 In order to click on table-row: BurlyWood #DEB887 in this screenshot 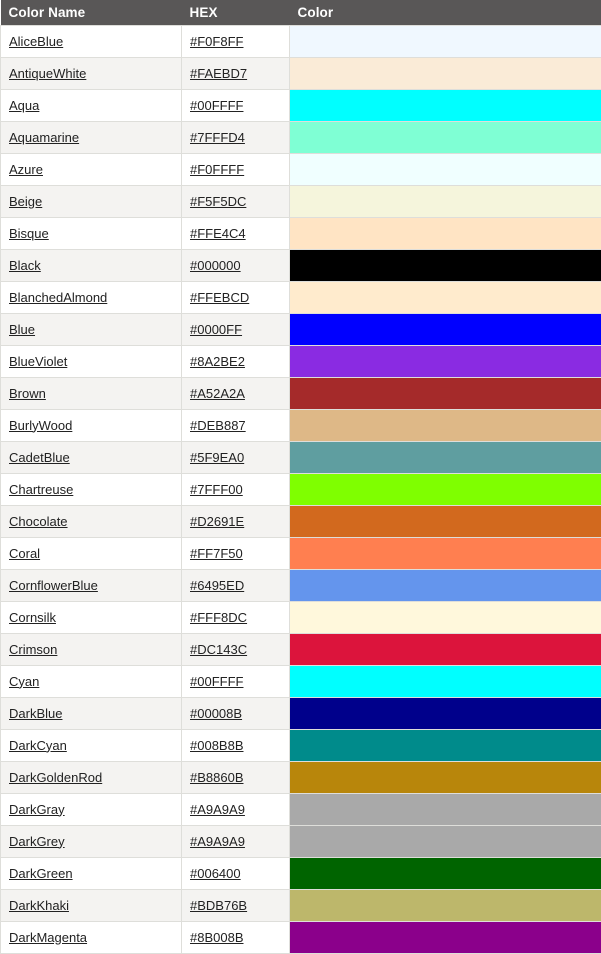, I will do `click(301, 426)`.